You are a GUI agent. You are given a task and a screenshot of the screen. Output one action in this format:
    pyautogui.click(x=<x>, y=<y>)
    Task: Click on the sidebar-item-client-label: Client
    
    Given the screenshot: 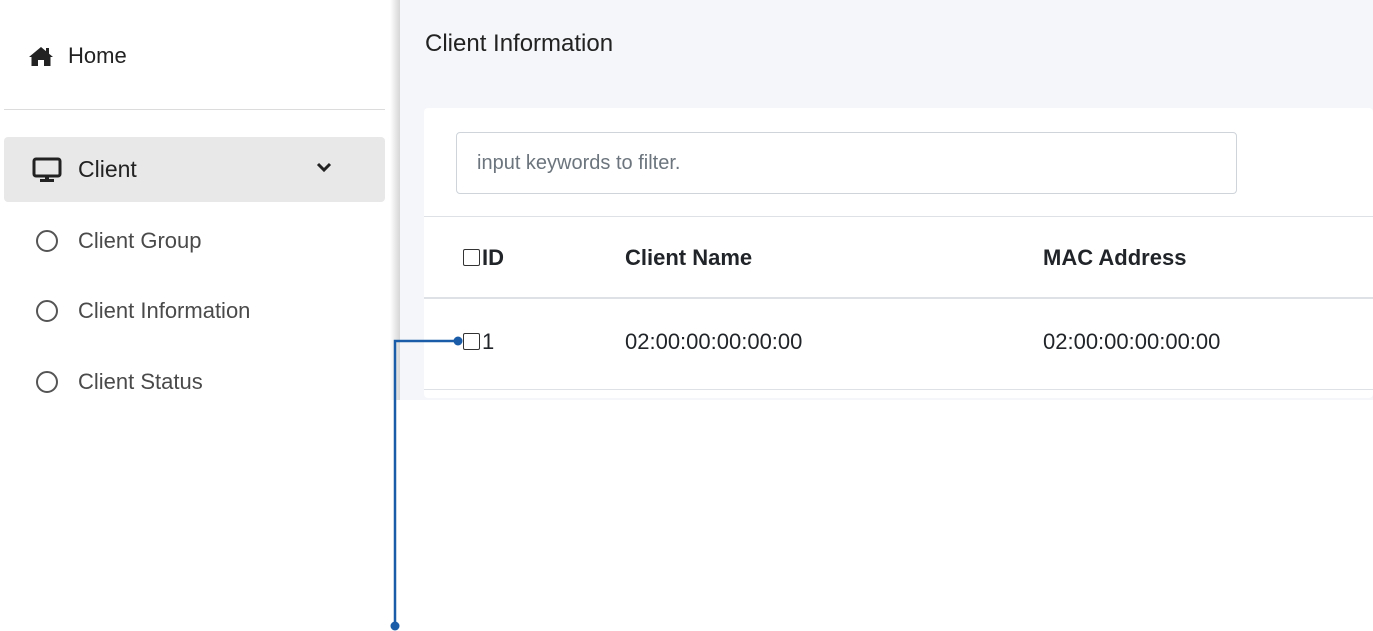 What is the action you would take?
    pyautogui.click(x=107, y=169)
    